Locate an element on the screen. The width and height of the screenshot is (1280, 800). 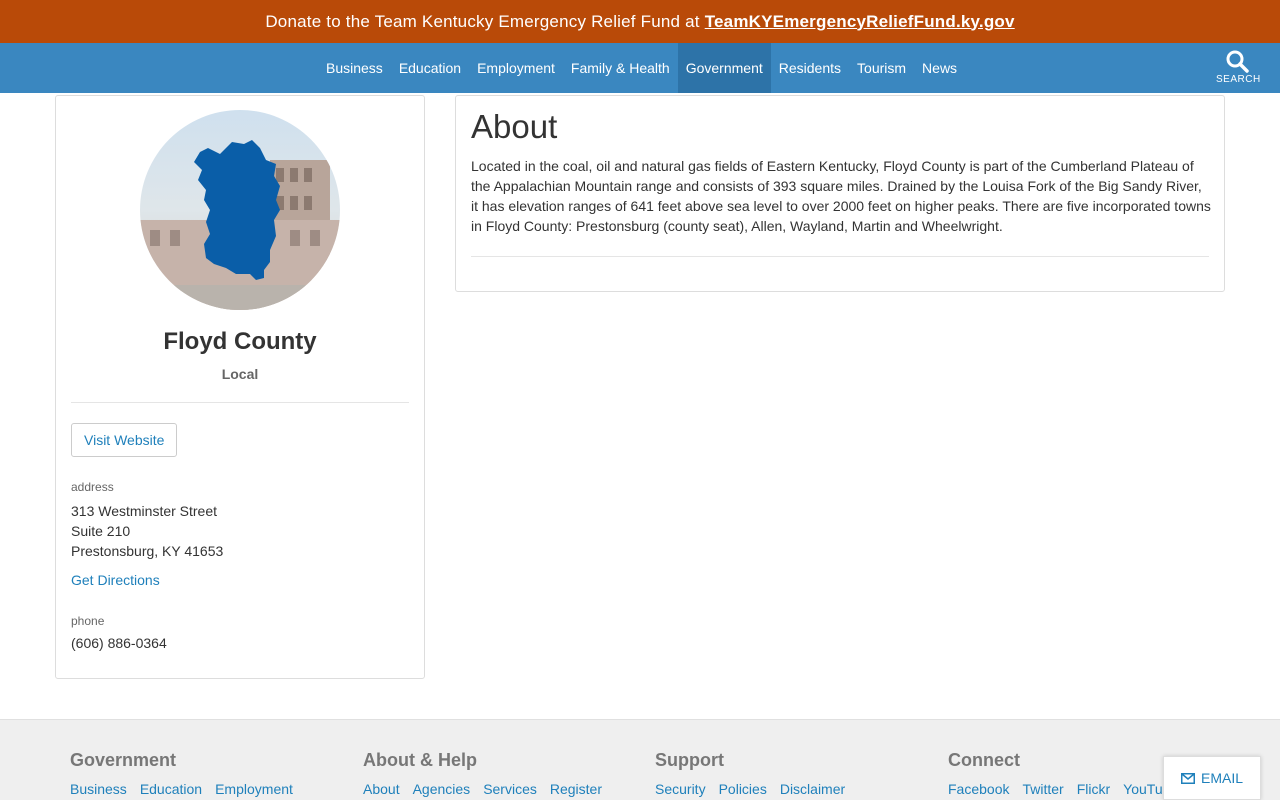
profile-divider is located at coordinates (240, 402).